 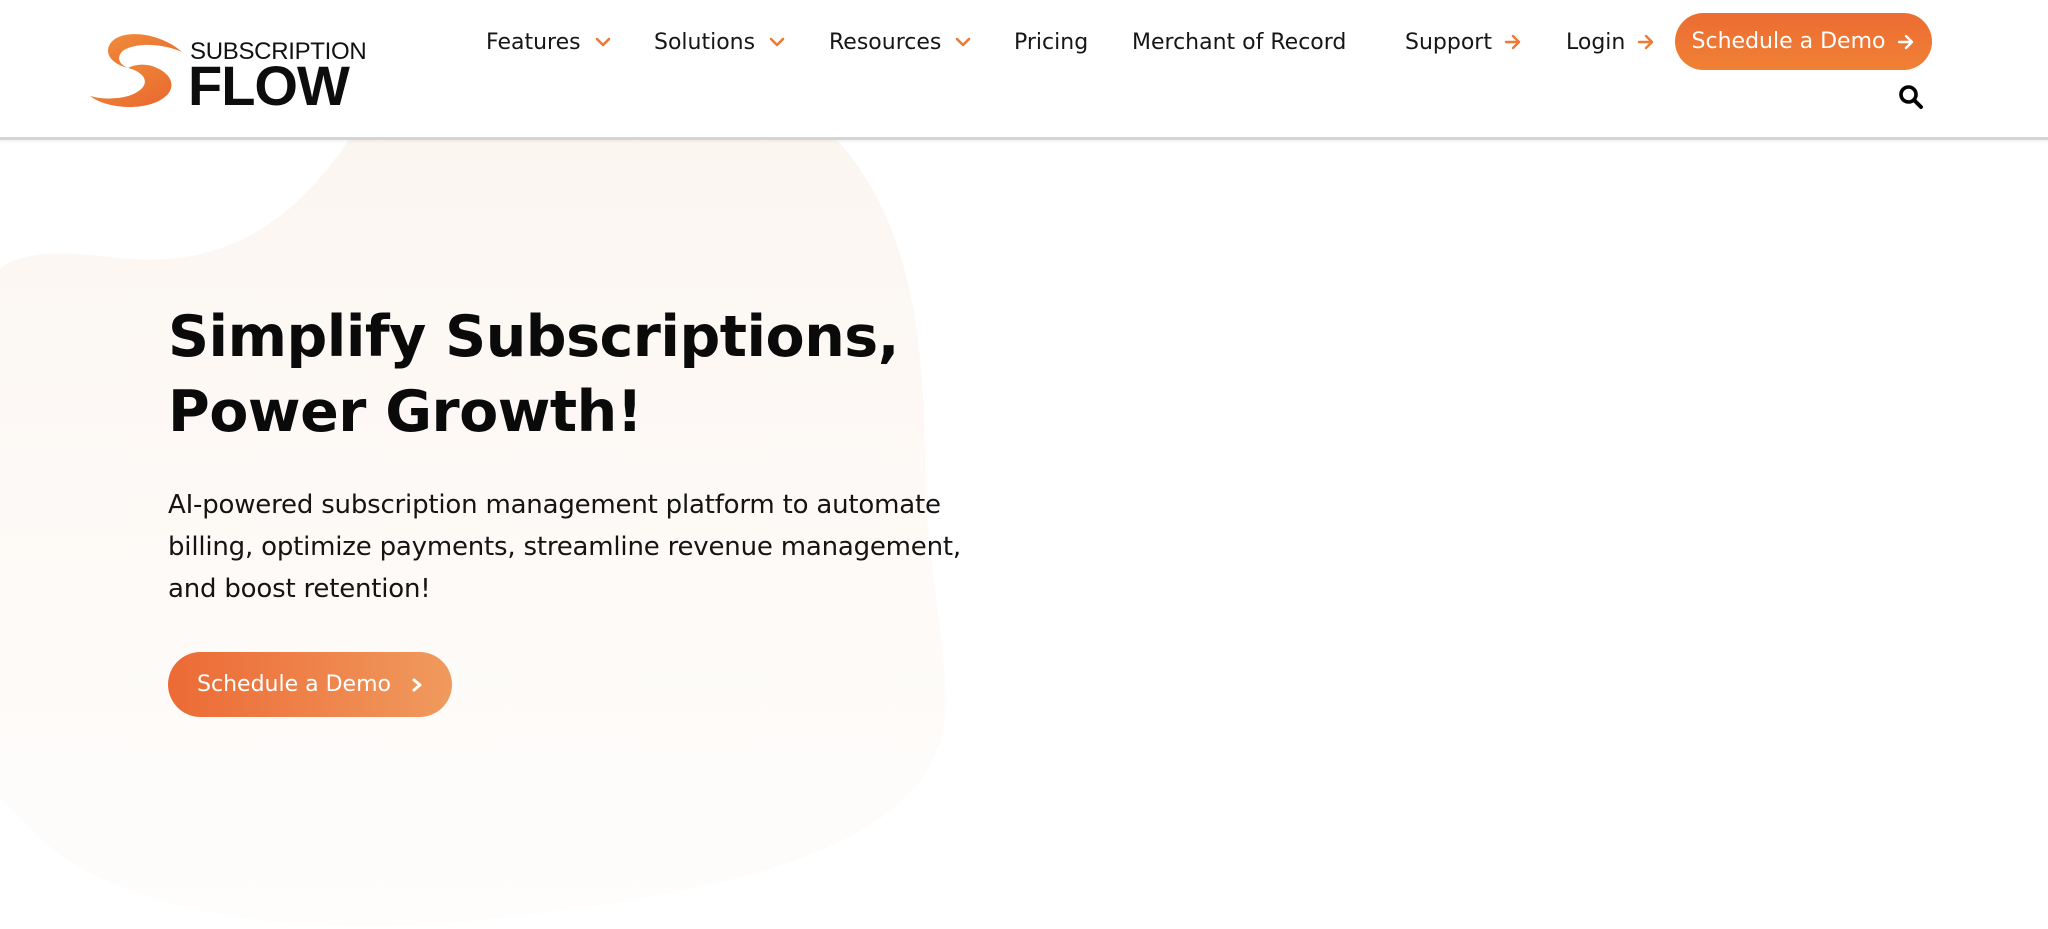 What do you see at coordinates (1448, 42) in the screenshot?
I see `nav-support-label: Support` at bounding box center [1448, 42].